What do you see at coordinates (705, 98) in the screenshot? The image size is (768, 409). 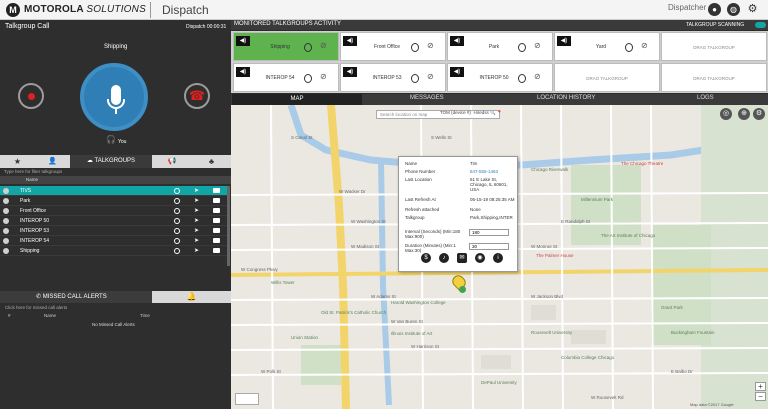 I see `tab-logs: LOGS` at bounding box center [705, 98].